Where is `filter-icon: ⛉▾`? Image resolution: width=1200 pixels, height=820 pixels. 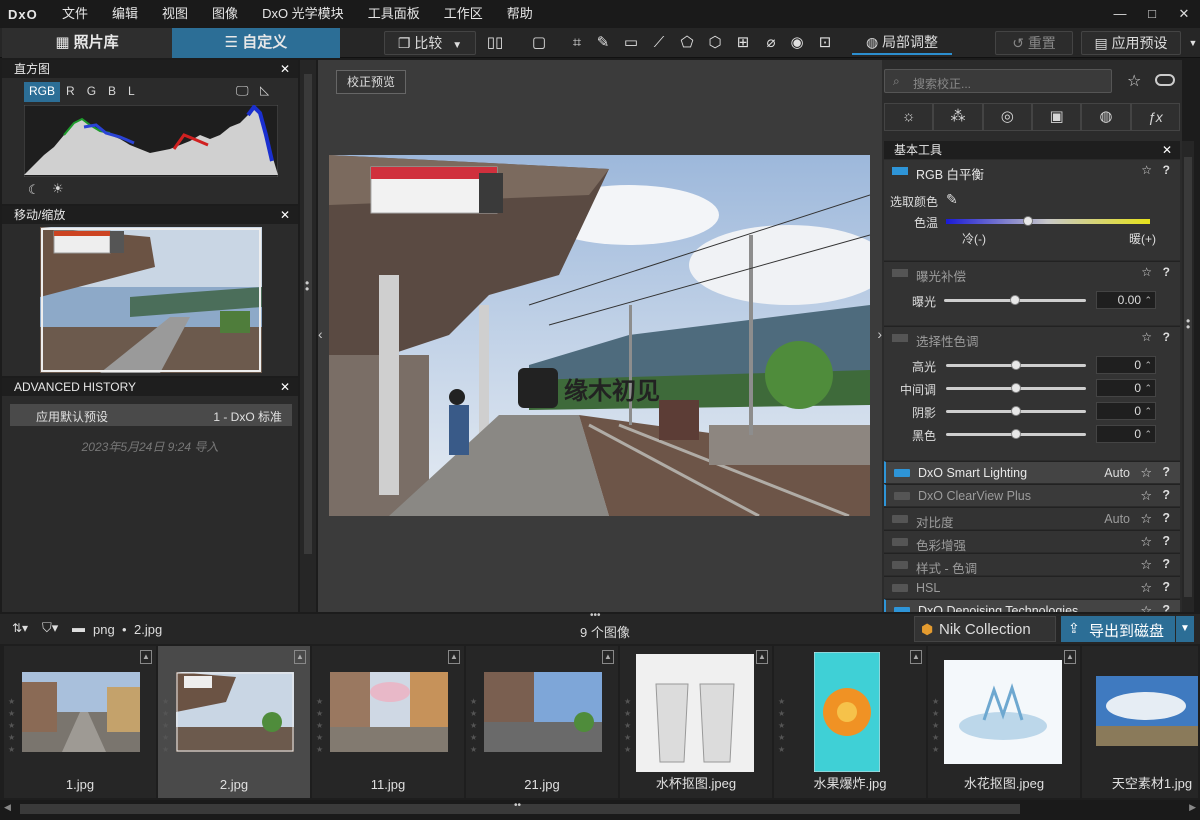
filter-icon: ⛉▾ is located at coordinates (50, 628).